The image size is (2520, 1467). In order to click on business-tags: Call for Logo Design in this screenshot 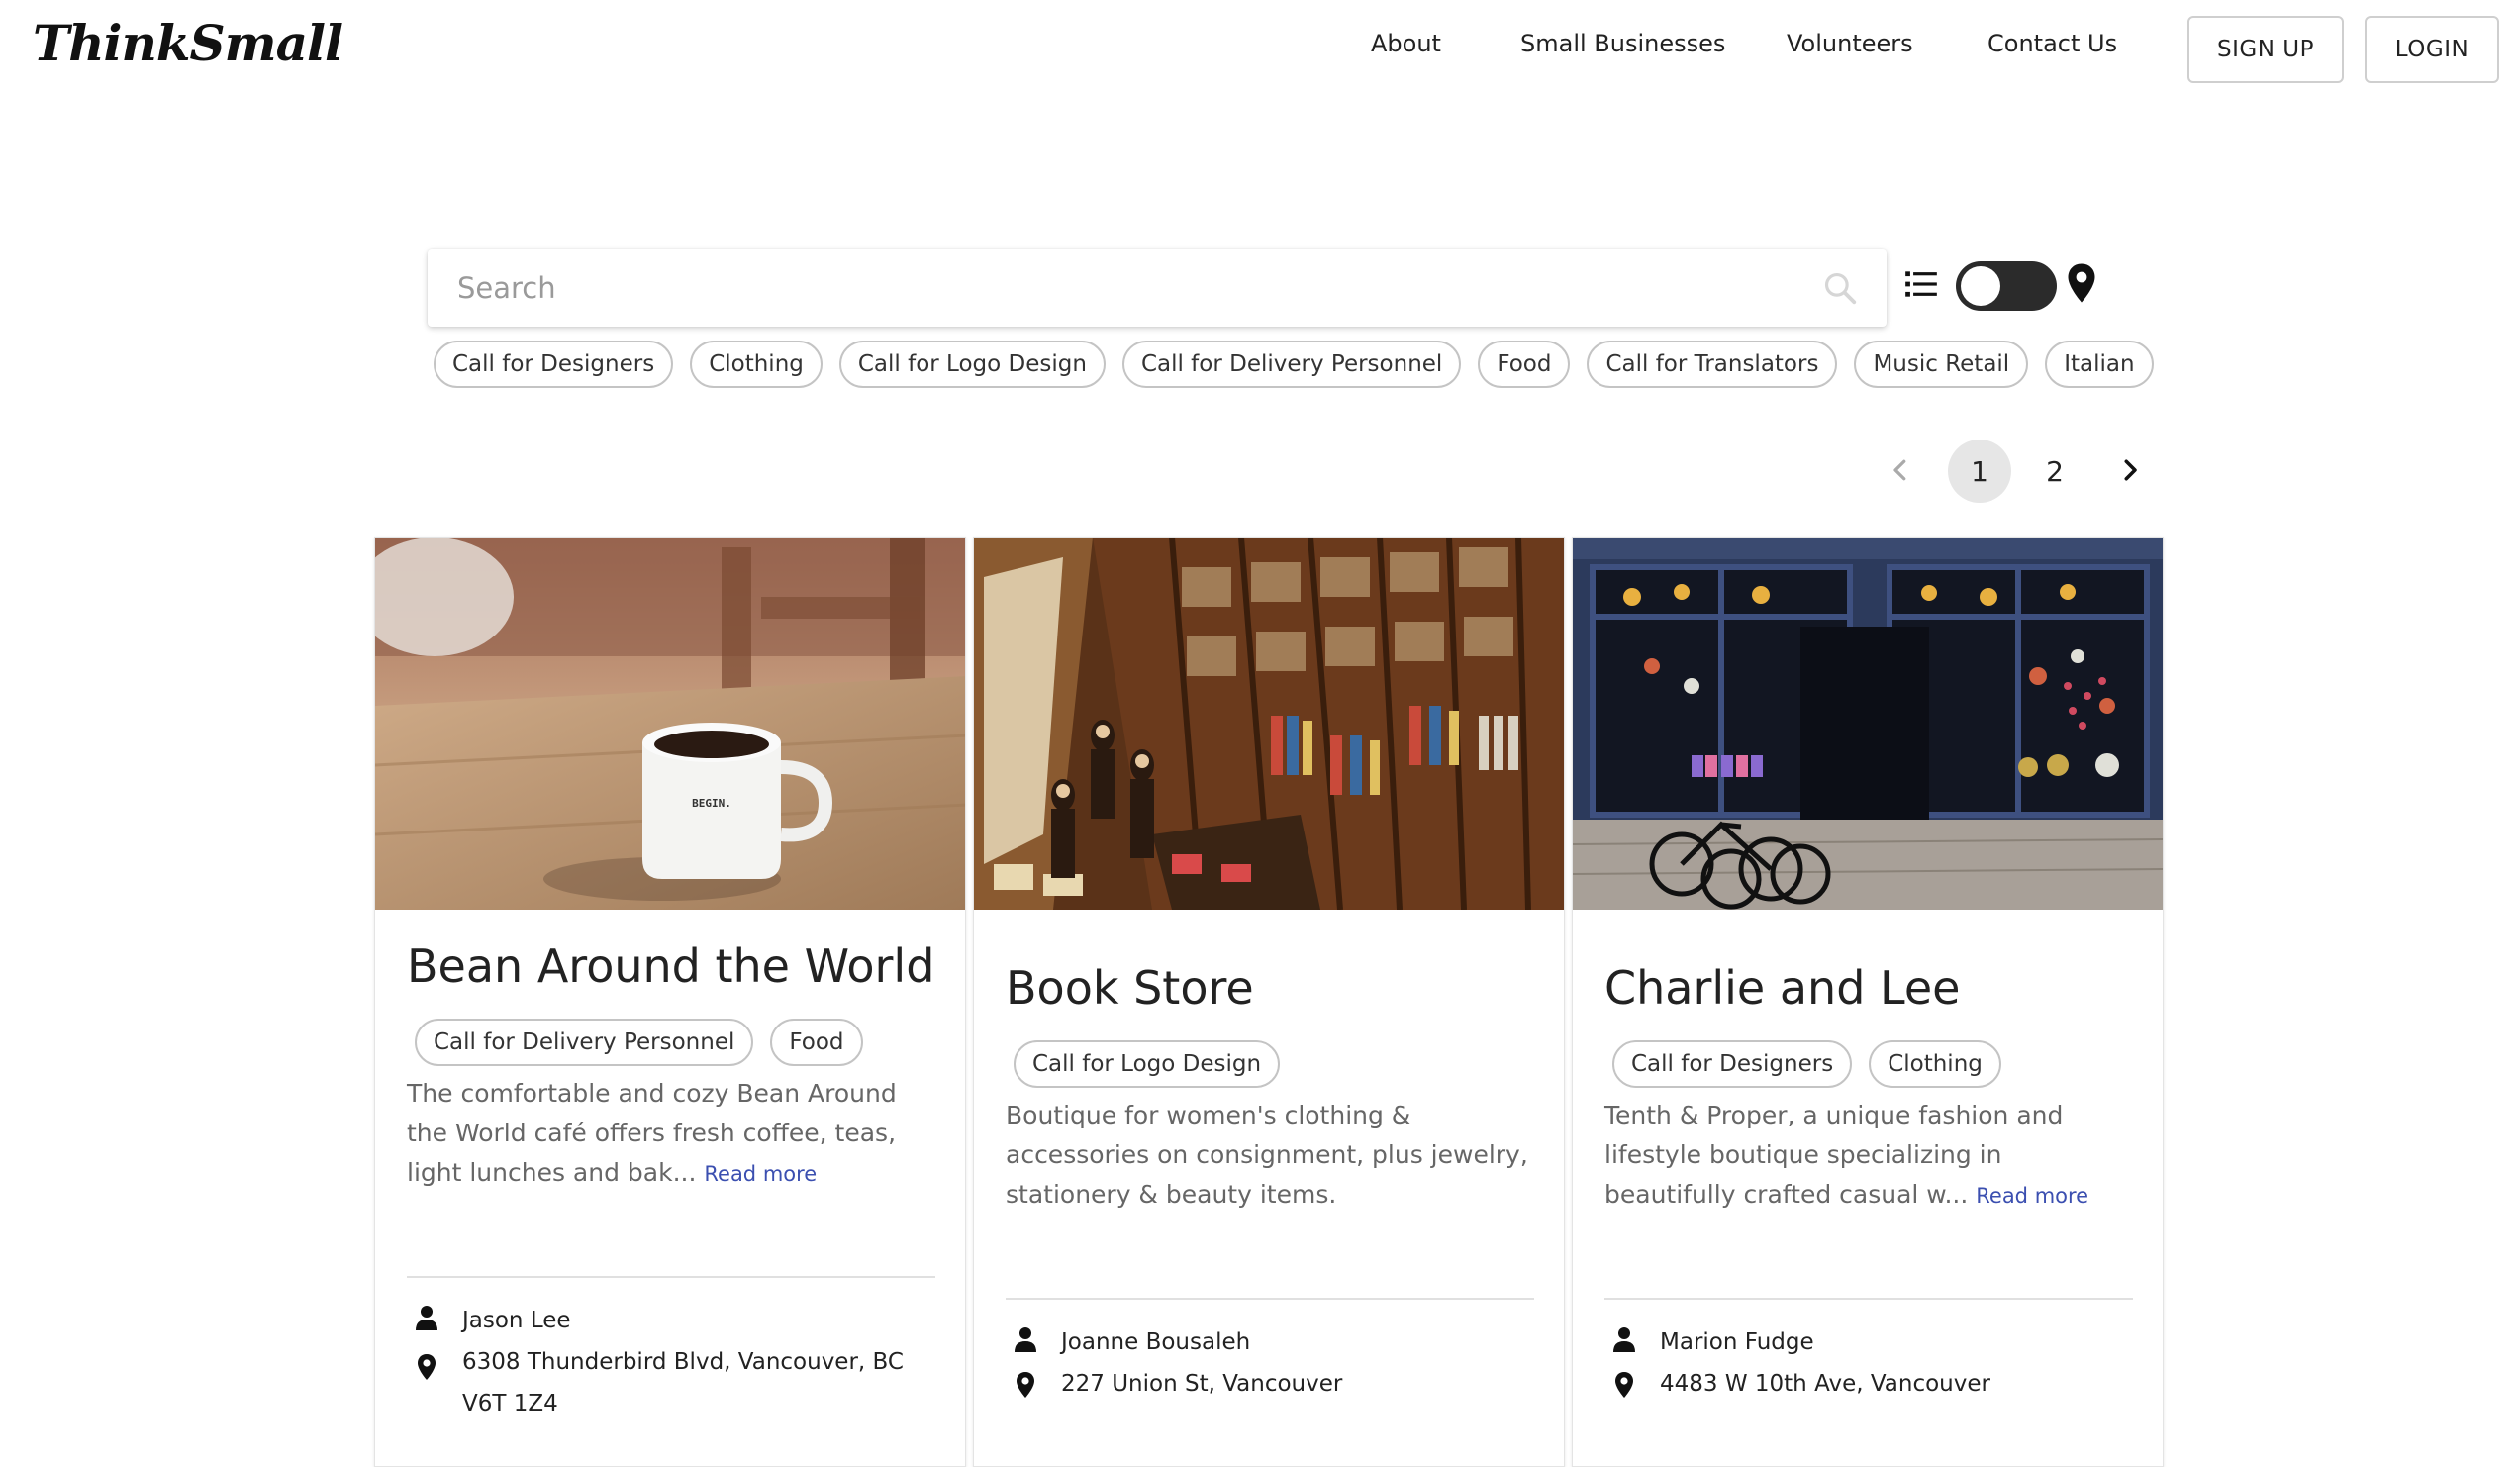, I will do `click(1147, 1064)`.